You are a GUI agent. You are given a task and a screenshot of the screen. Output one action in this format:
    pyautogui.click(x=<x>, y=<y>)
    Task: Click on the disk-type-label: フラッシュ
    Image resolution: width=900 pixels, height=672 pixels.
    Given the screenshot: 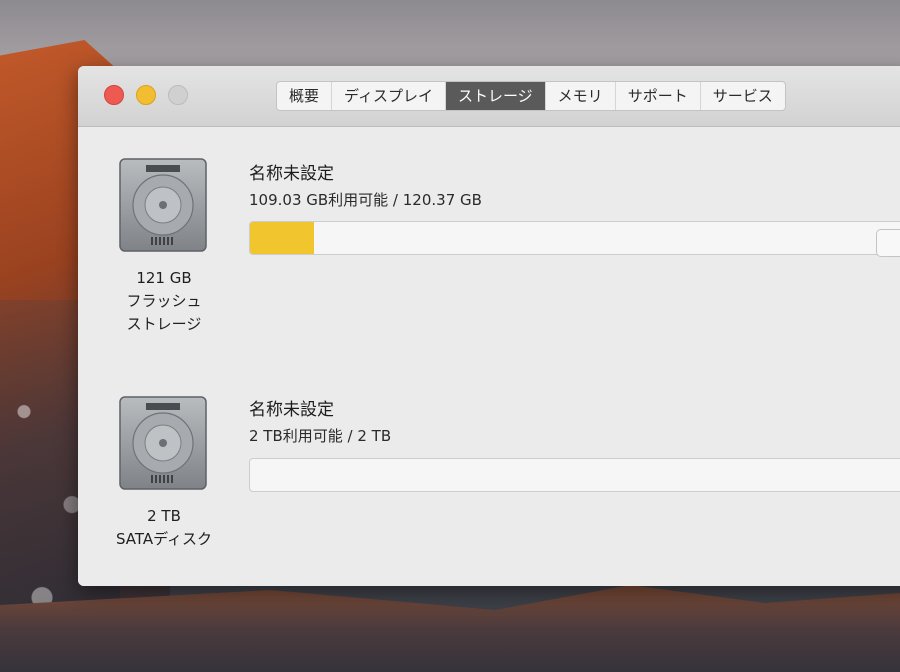 What is the action you would take?
    pyautogui.click(x=164, y=301)
    